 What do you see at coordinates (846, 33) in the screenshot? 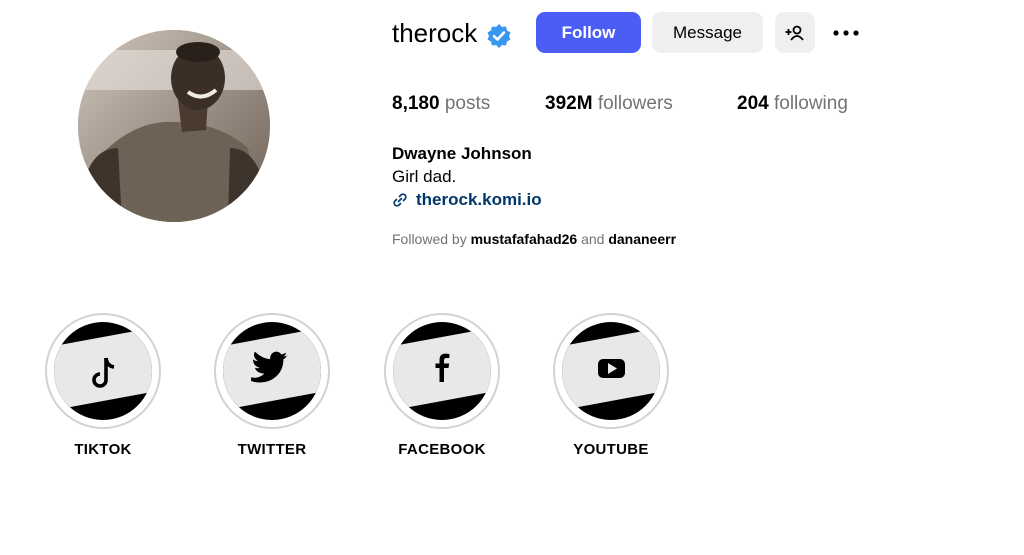
I see `more-options-icon` at bounding box center [846, 33].